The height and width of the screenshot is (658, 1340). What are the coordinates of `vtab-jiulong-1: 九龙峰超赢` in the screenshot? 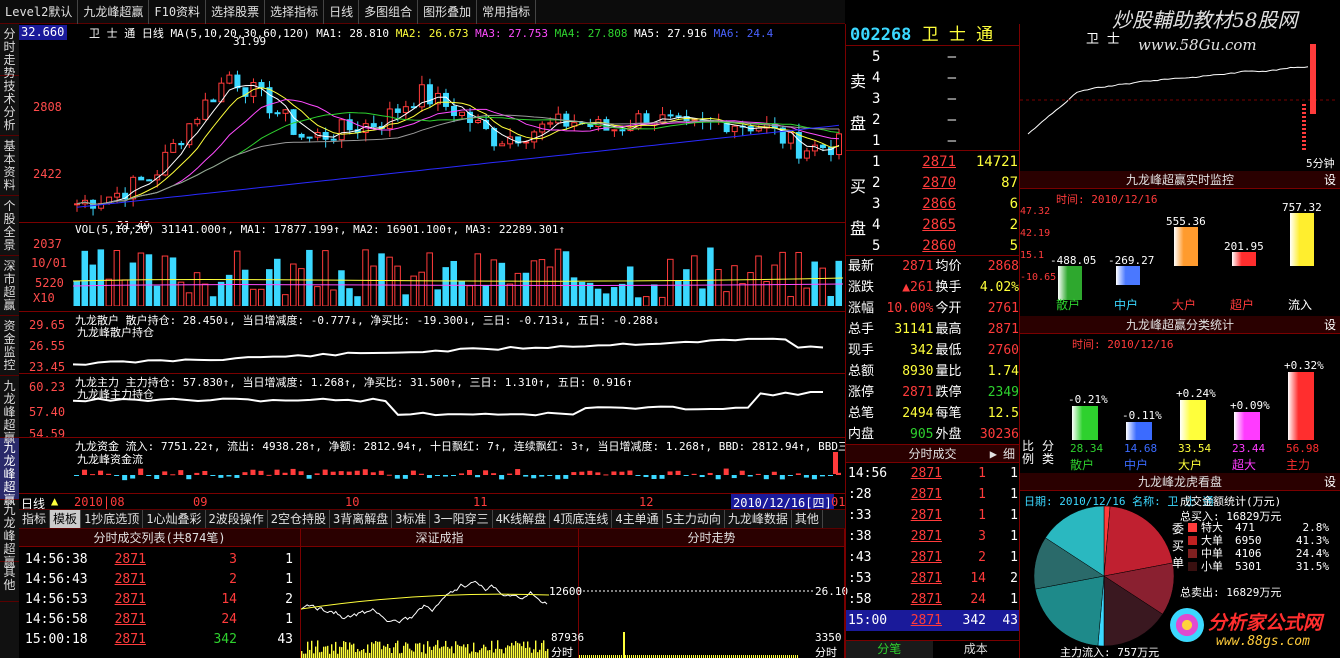 It's located at (9, 410).